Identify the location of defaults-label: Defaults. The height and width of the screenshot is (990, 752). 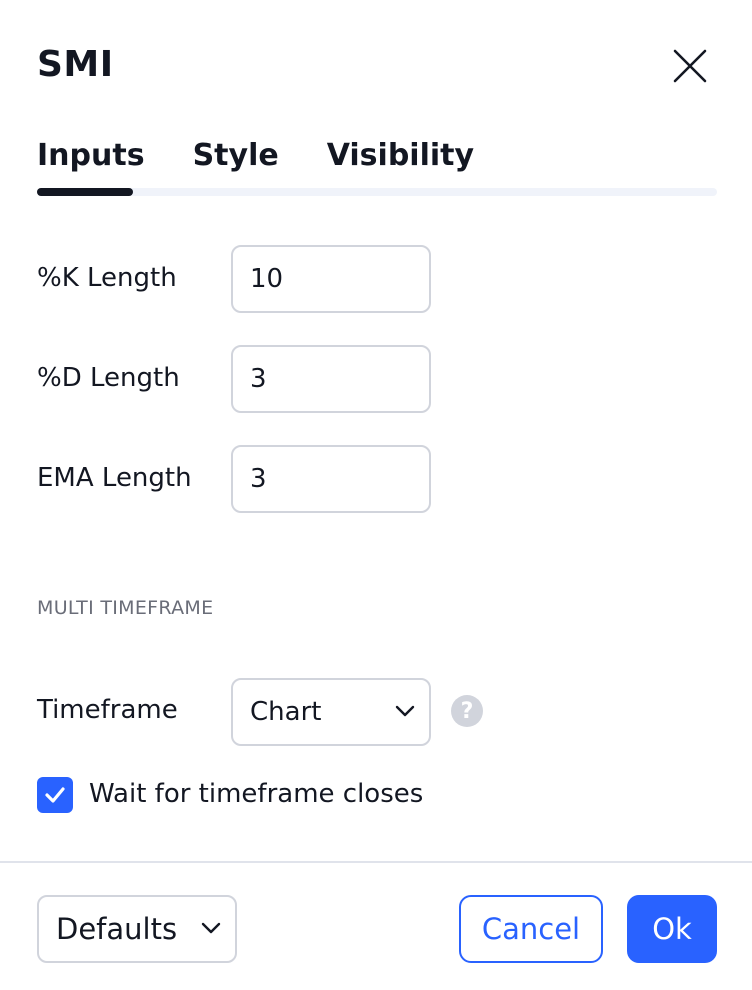
(117, 929).